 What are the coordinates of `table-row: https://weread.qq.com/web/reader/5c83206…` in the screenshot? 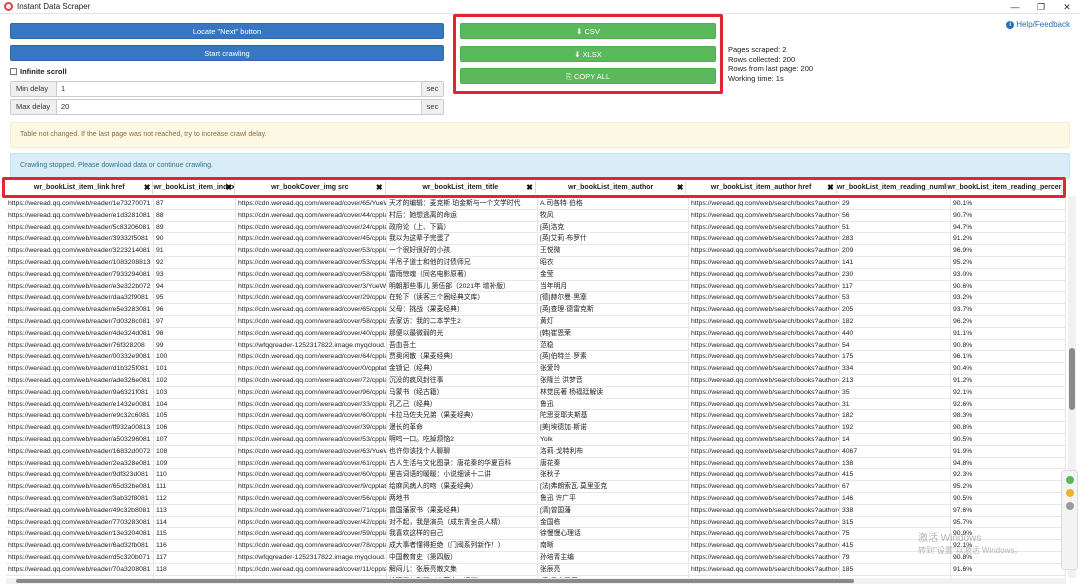 It's located at (536, 227).